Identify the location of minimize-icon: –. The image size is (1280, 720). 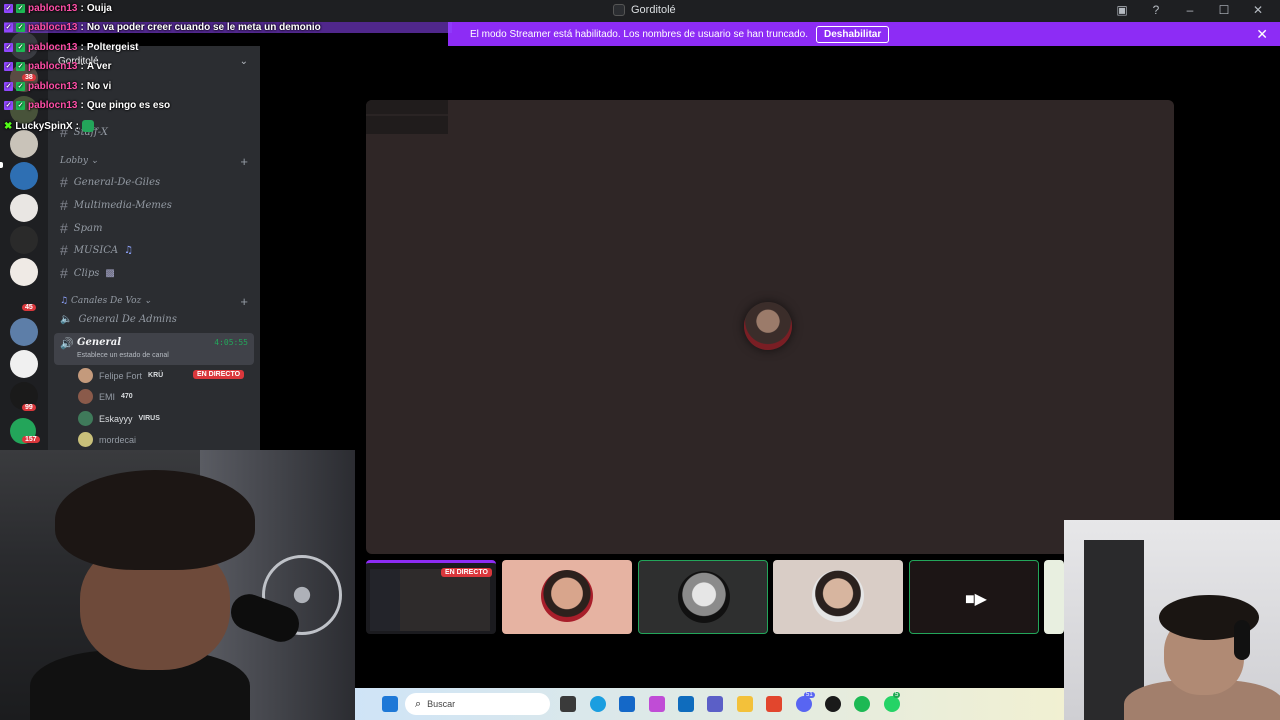
(1190, 10).